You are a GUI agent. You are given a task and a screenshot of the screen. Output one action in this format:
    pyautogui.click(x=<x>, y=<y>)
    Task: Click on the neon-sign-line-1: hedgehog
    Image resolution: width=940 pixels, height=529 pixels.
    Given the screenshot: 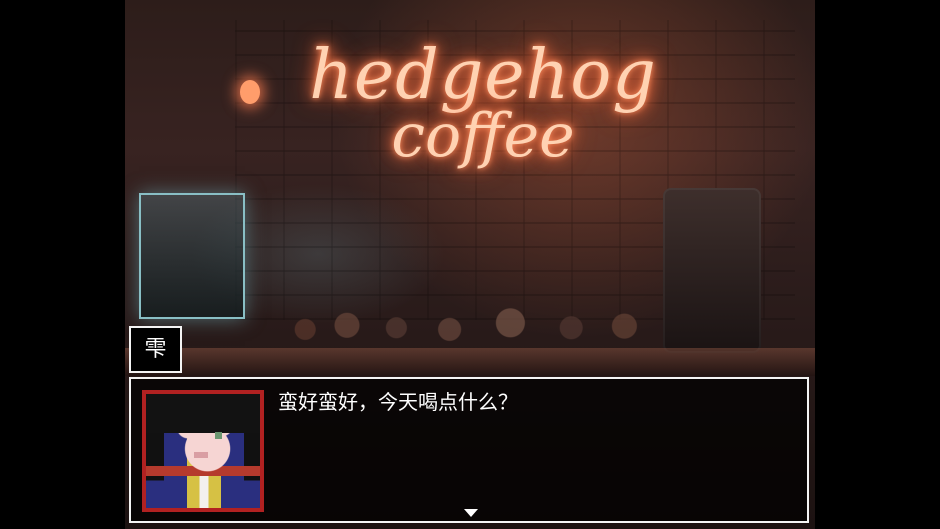 What is the action you would take?
    pyautogui.click(x=483, y=75)
    